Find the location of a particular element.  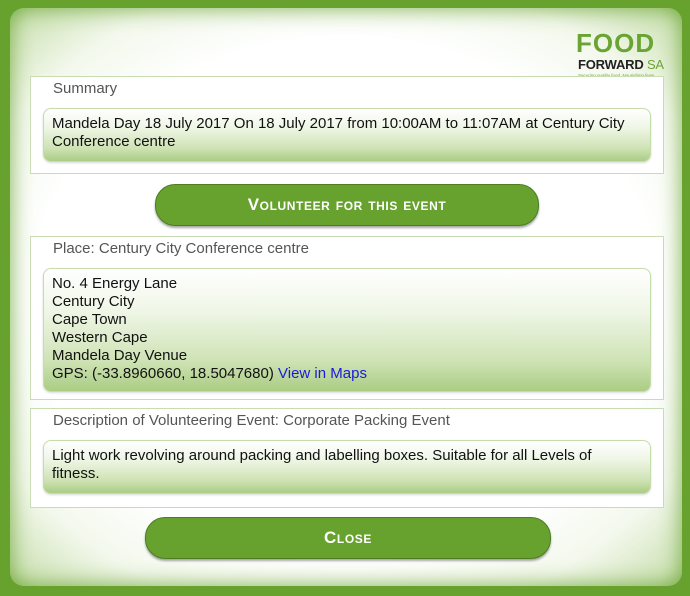

address-line: Century City is located at coordinates (93, 301).